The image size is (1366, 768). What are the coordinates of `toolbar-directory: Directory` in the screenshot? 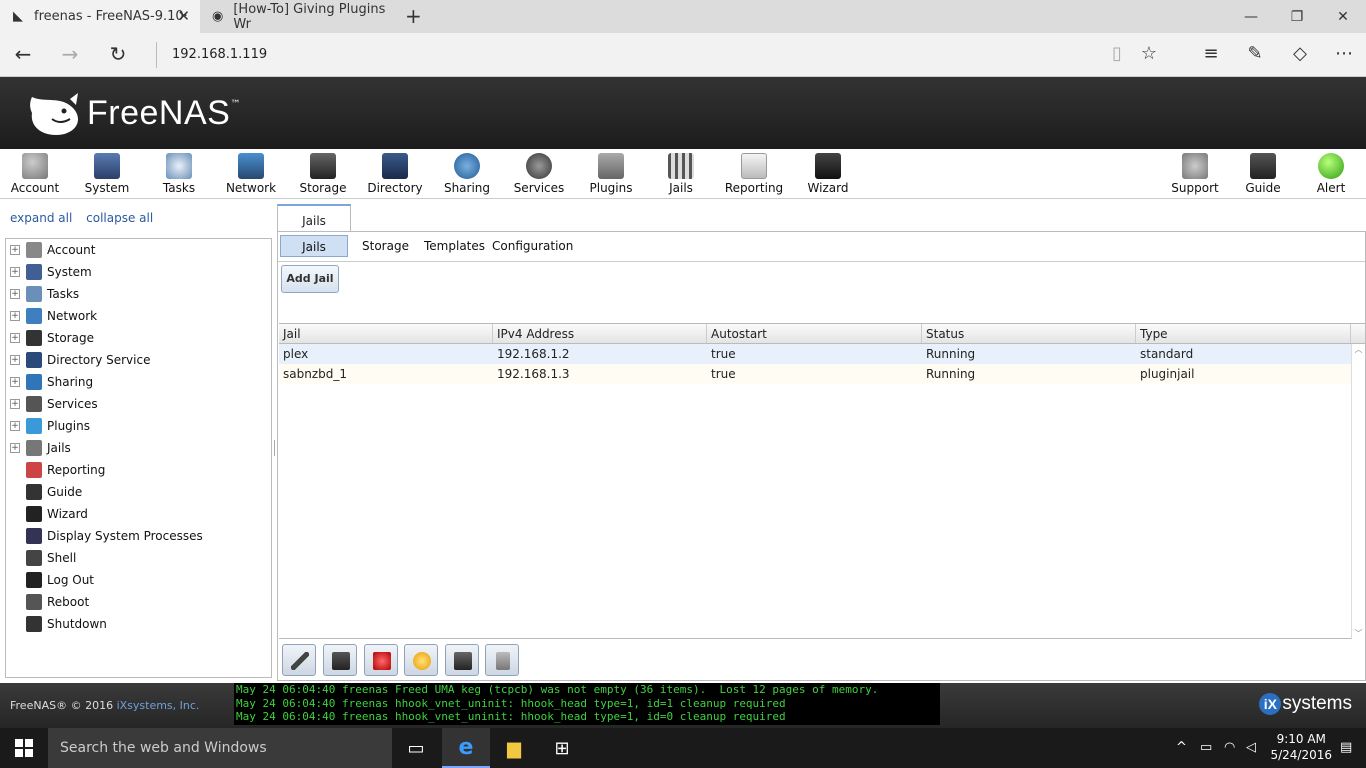 It's located at (395, 174).